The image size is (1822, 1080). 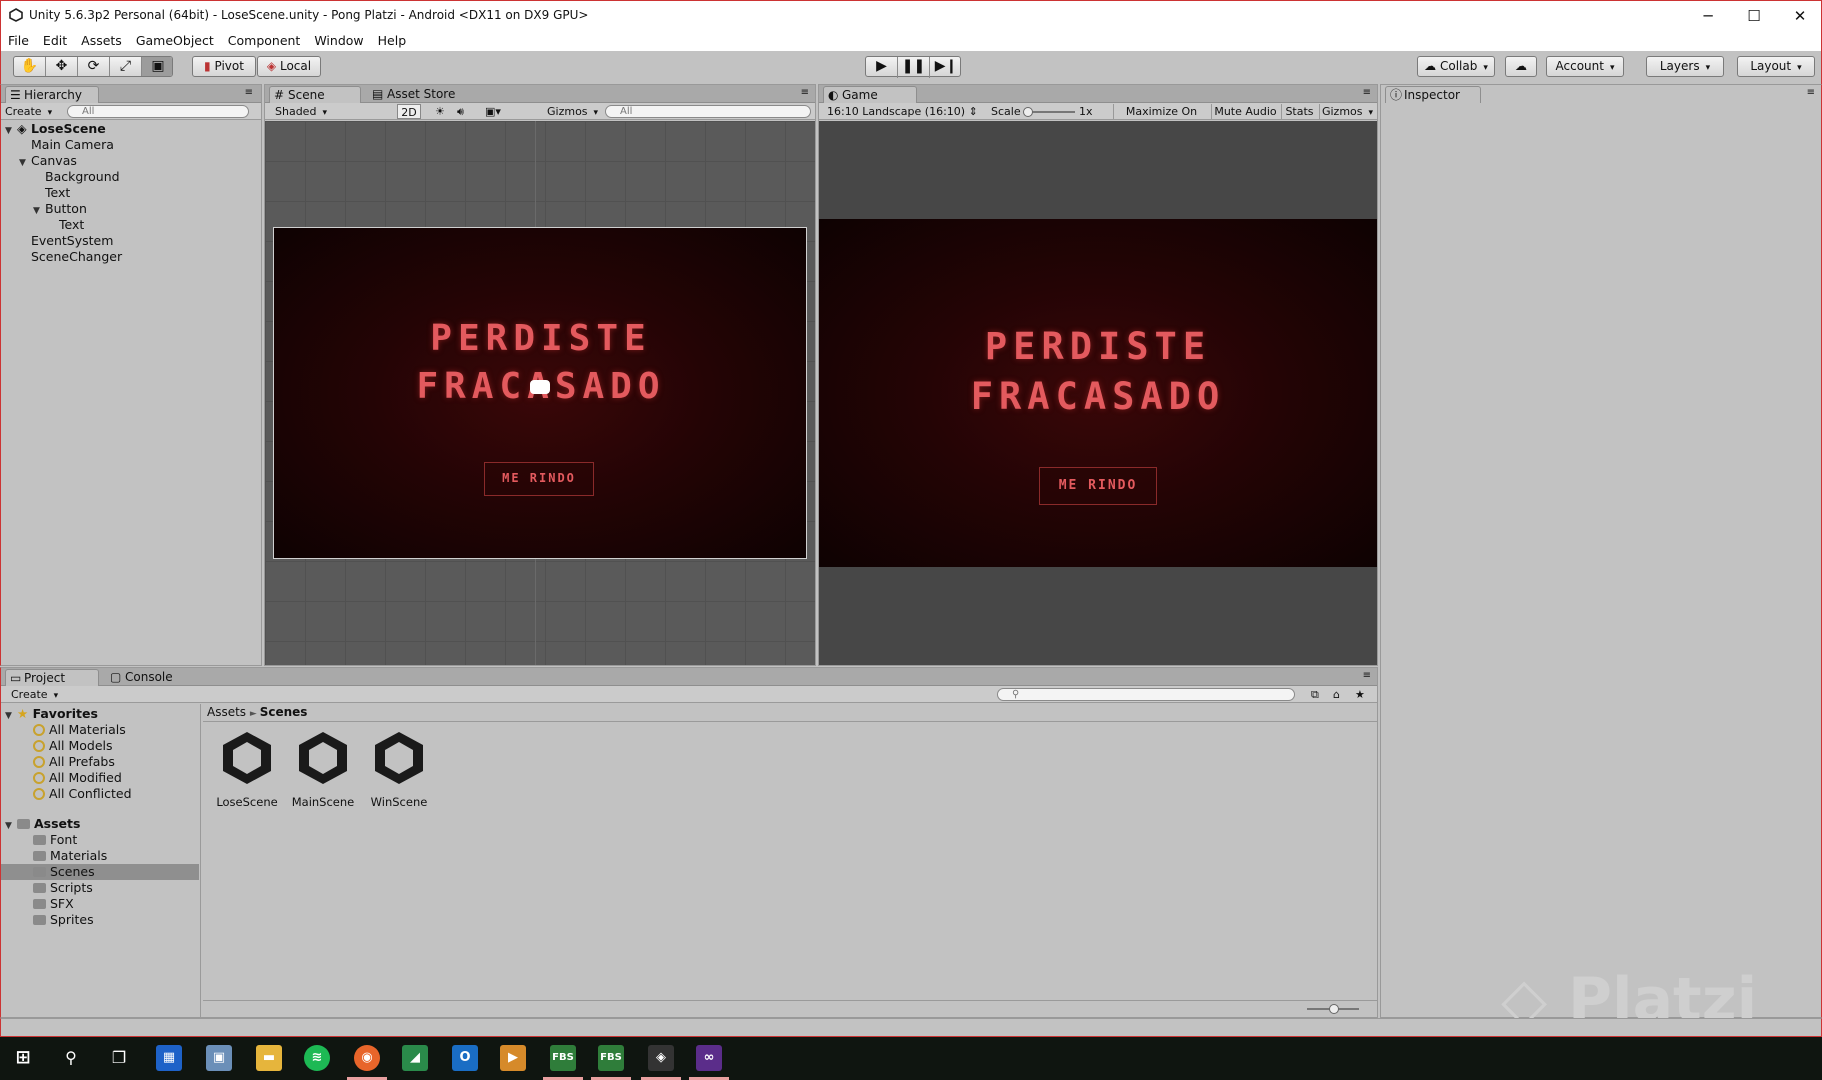 What do you see at coordinates (870, 94) in the screenshot?
I see `tab-game: ◐ Game` at bounding box center [870, 94].